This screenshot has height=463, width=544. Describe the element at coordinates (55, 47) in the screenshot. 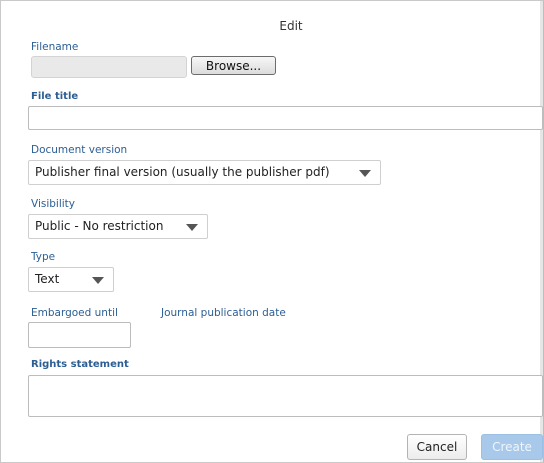

I see `filename-label: Filename` at that location.